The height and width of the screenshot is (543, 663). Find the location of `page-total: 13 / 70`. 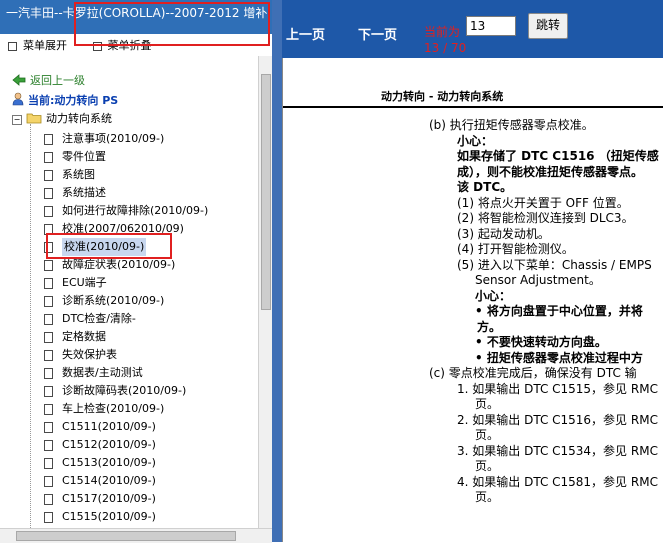

page-total: 13 / 70 is located at coordinates (445, 48).